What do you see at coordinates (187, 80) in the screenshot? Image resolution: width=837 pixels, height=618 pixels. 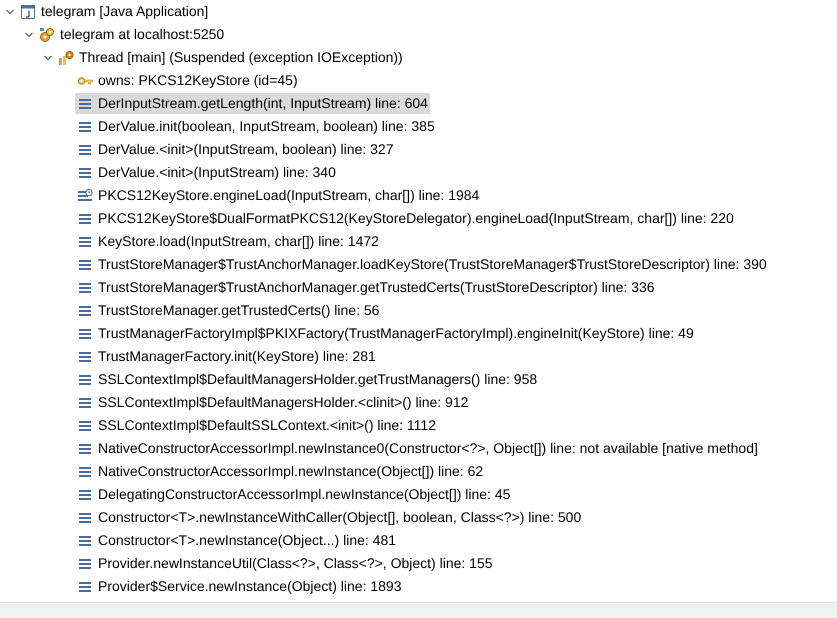 I see `tree-item: owns: PKCS12KeyStore (id=45)` at bounding box center [187, 80].